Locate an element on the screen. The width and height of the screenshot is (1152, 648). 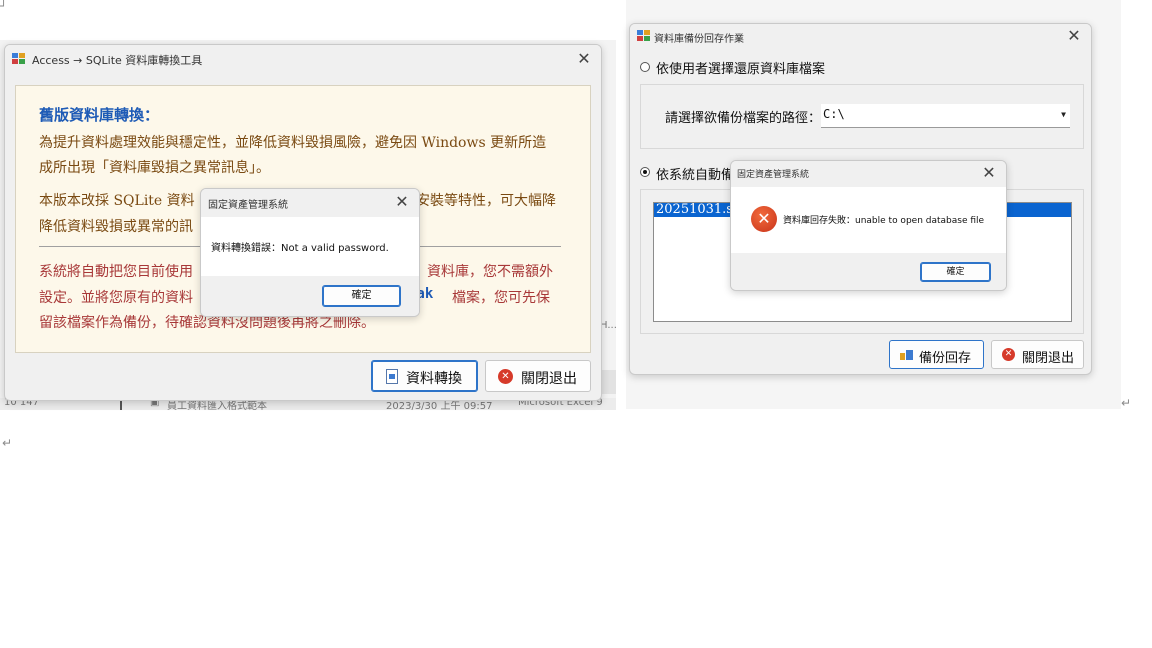
chevron-down-icon: ▼ is located at coordinates (1063, 114).